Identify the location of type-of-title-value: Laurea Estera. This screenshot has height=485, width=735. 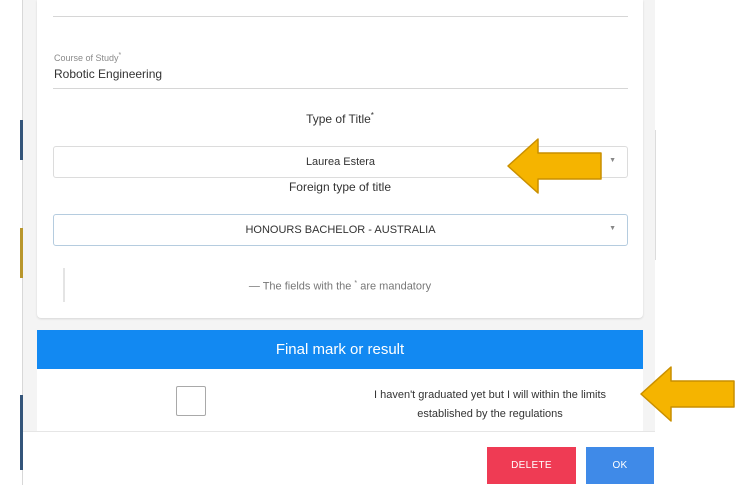
(340, 162).